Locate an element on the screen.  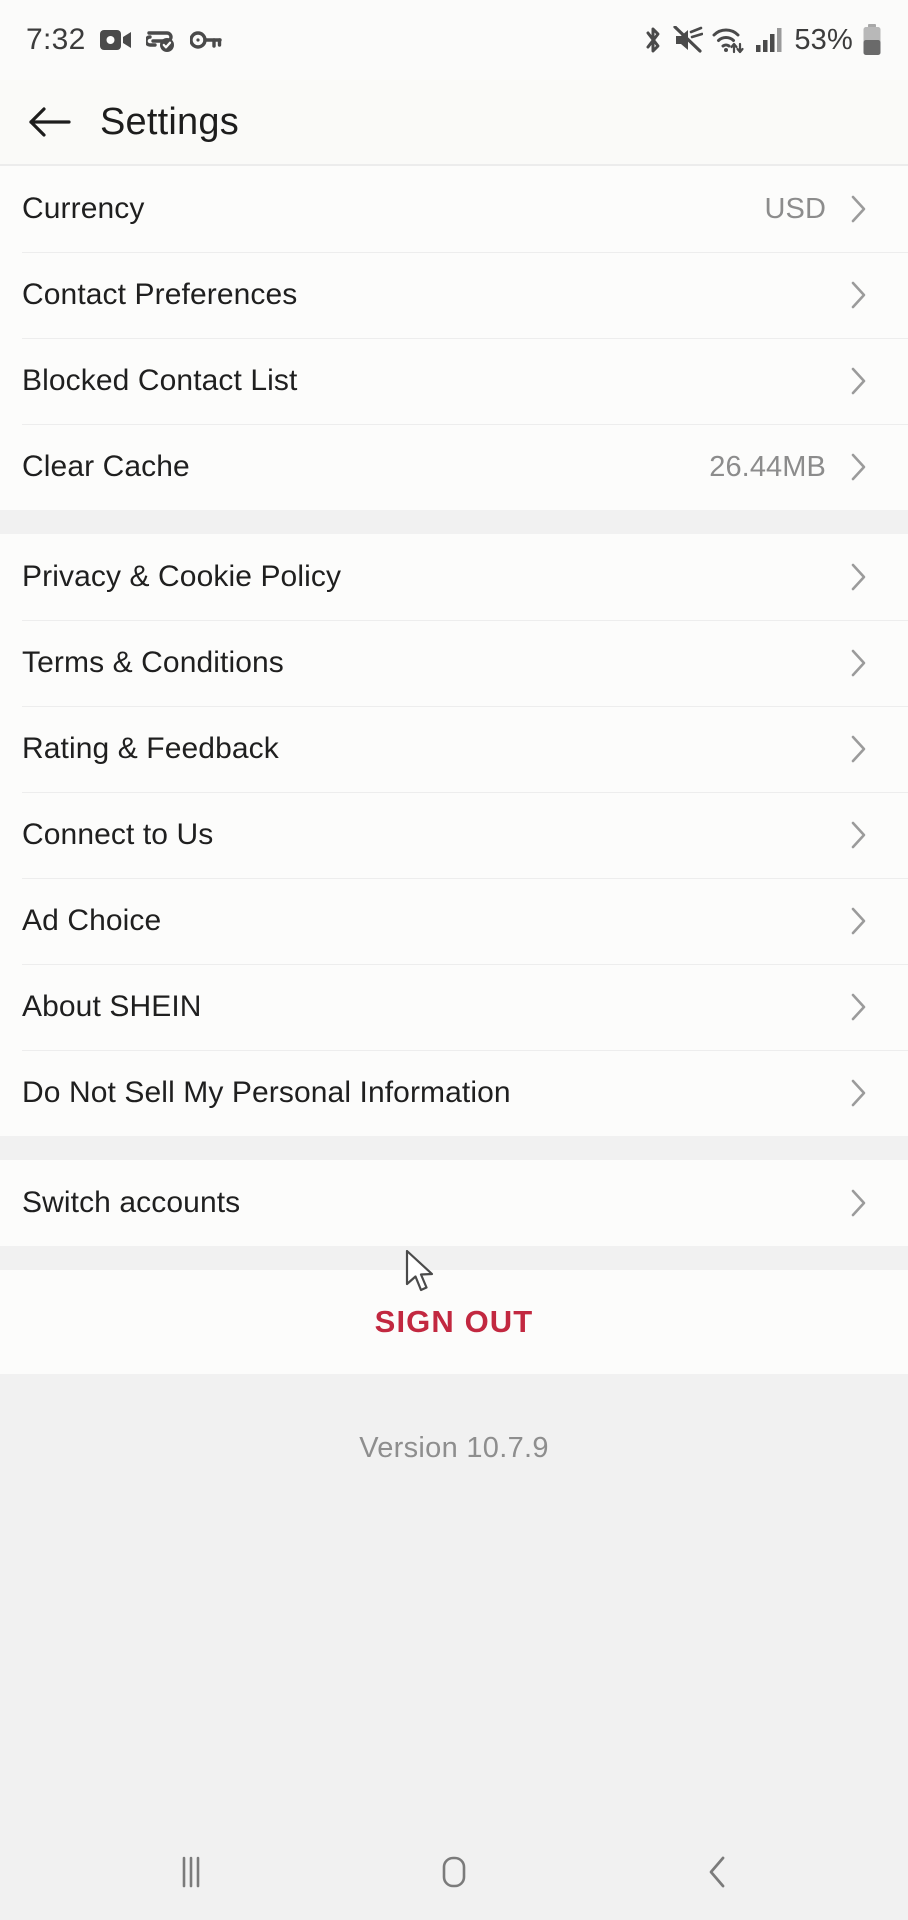
setting-row-connect-to-us: Connect to Us is located at coordinates (454, 835).